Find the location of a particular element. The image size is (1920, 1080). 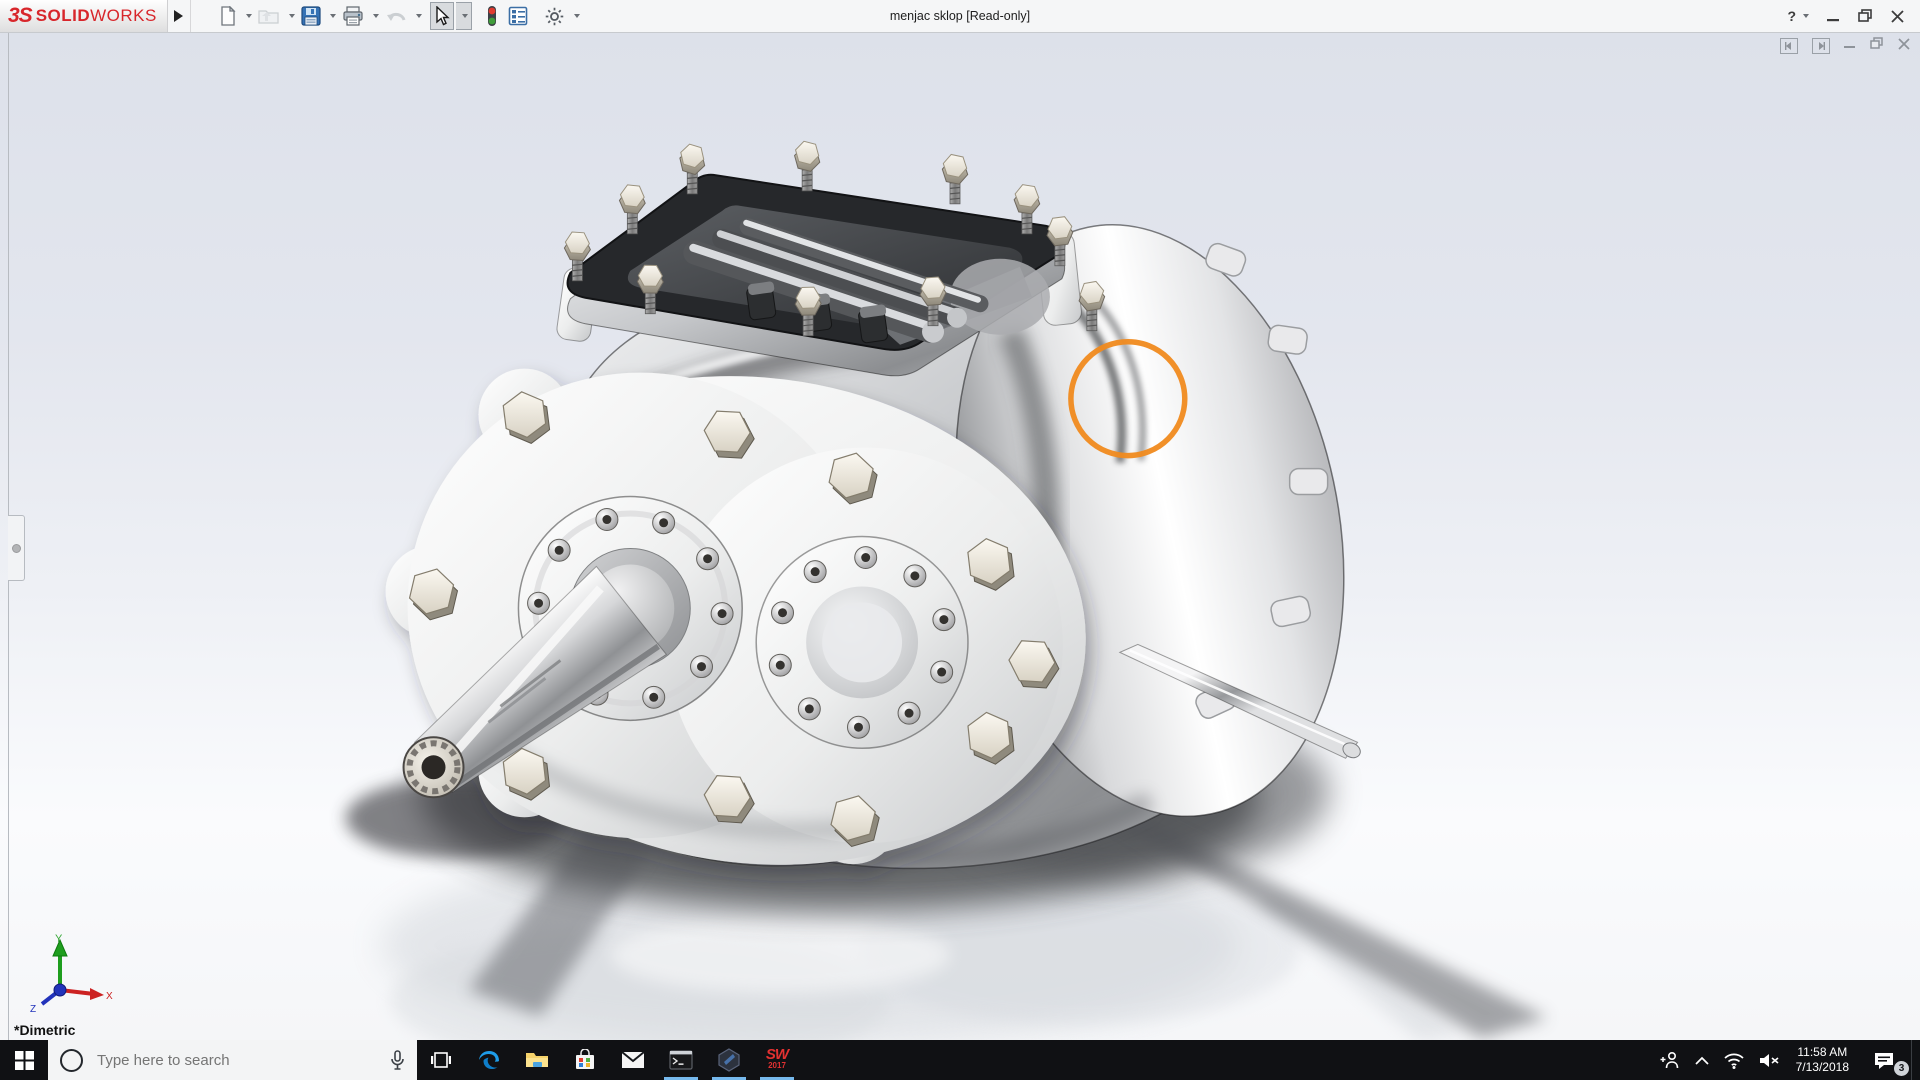

print-dropdown-caret is located at coordinates (375, 16).